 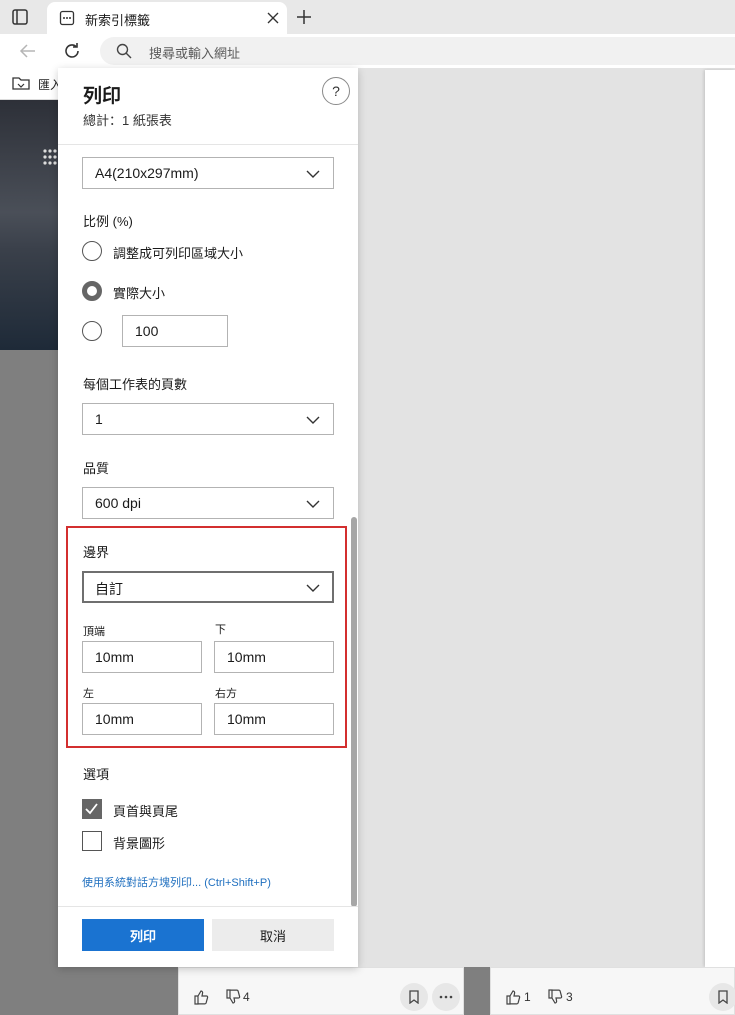 I want to click on pages-per-sheet-value: 1, so click(x=99, y=419).